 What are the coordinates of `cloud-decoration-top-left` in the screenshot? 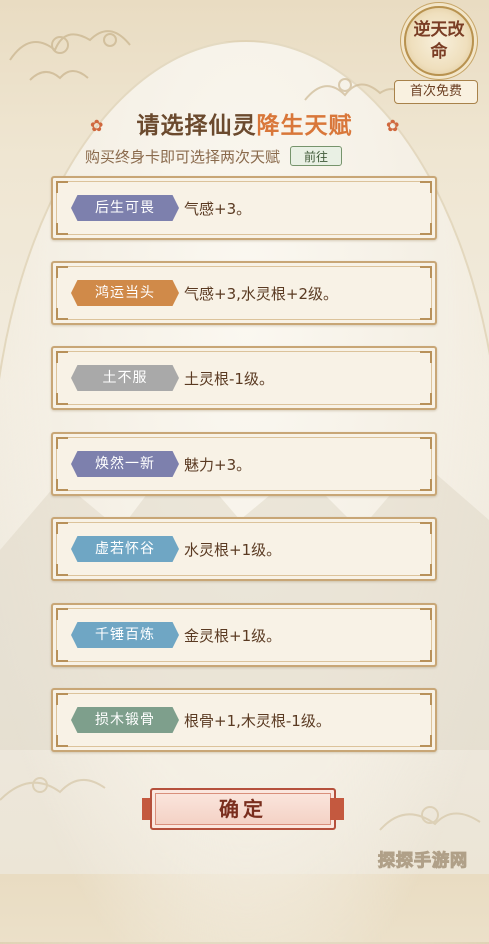 It's located at (70, 55).